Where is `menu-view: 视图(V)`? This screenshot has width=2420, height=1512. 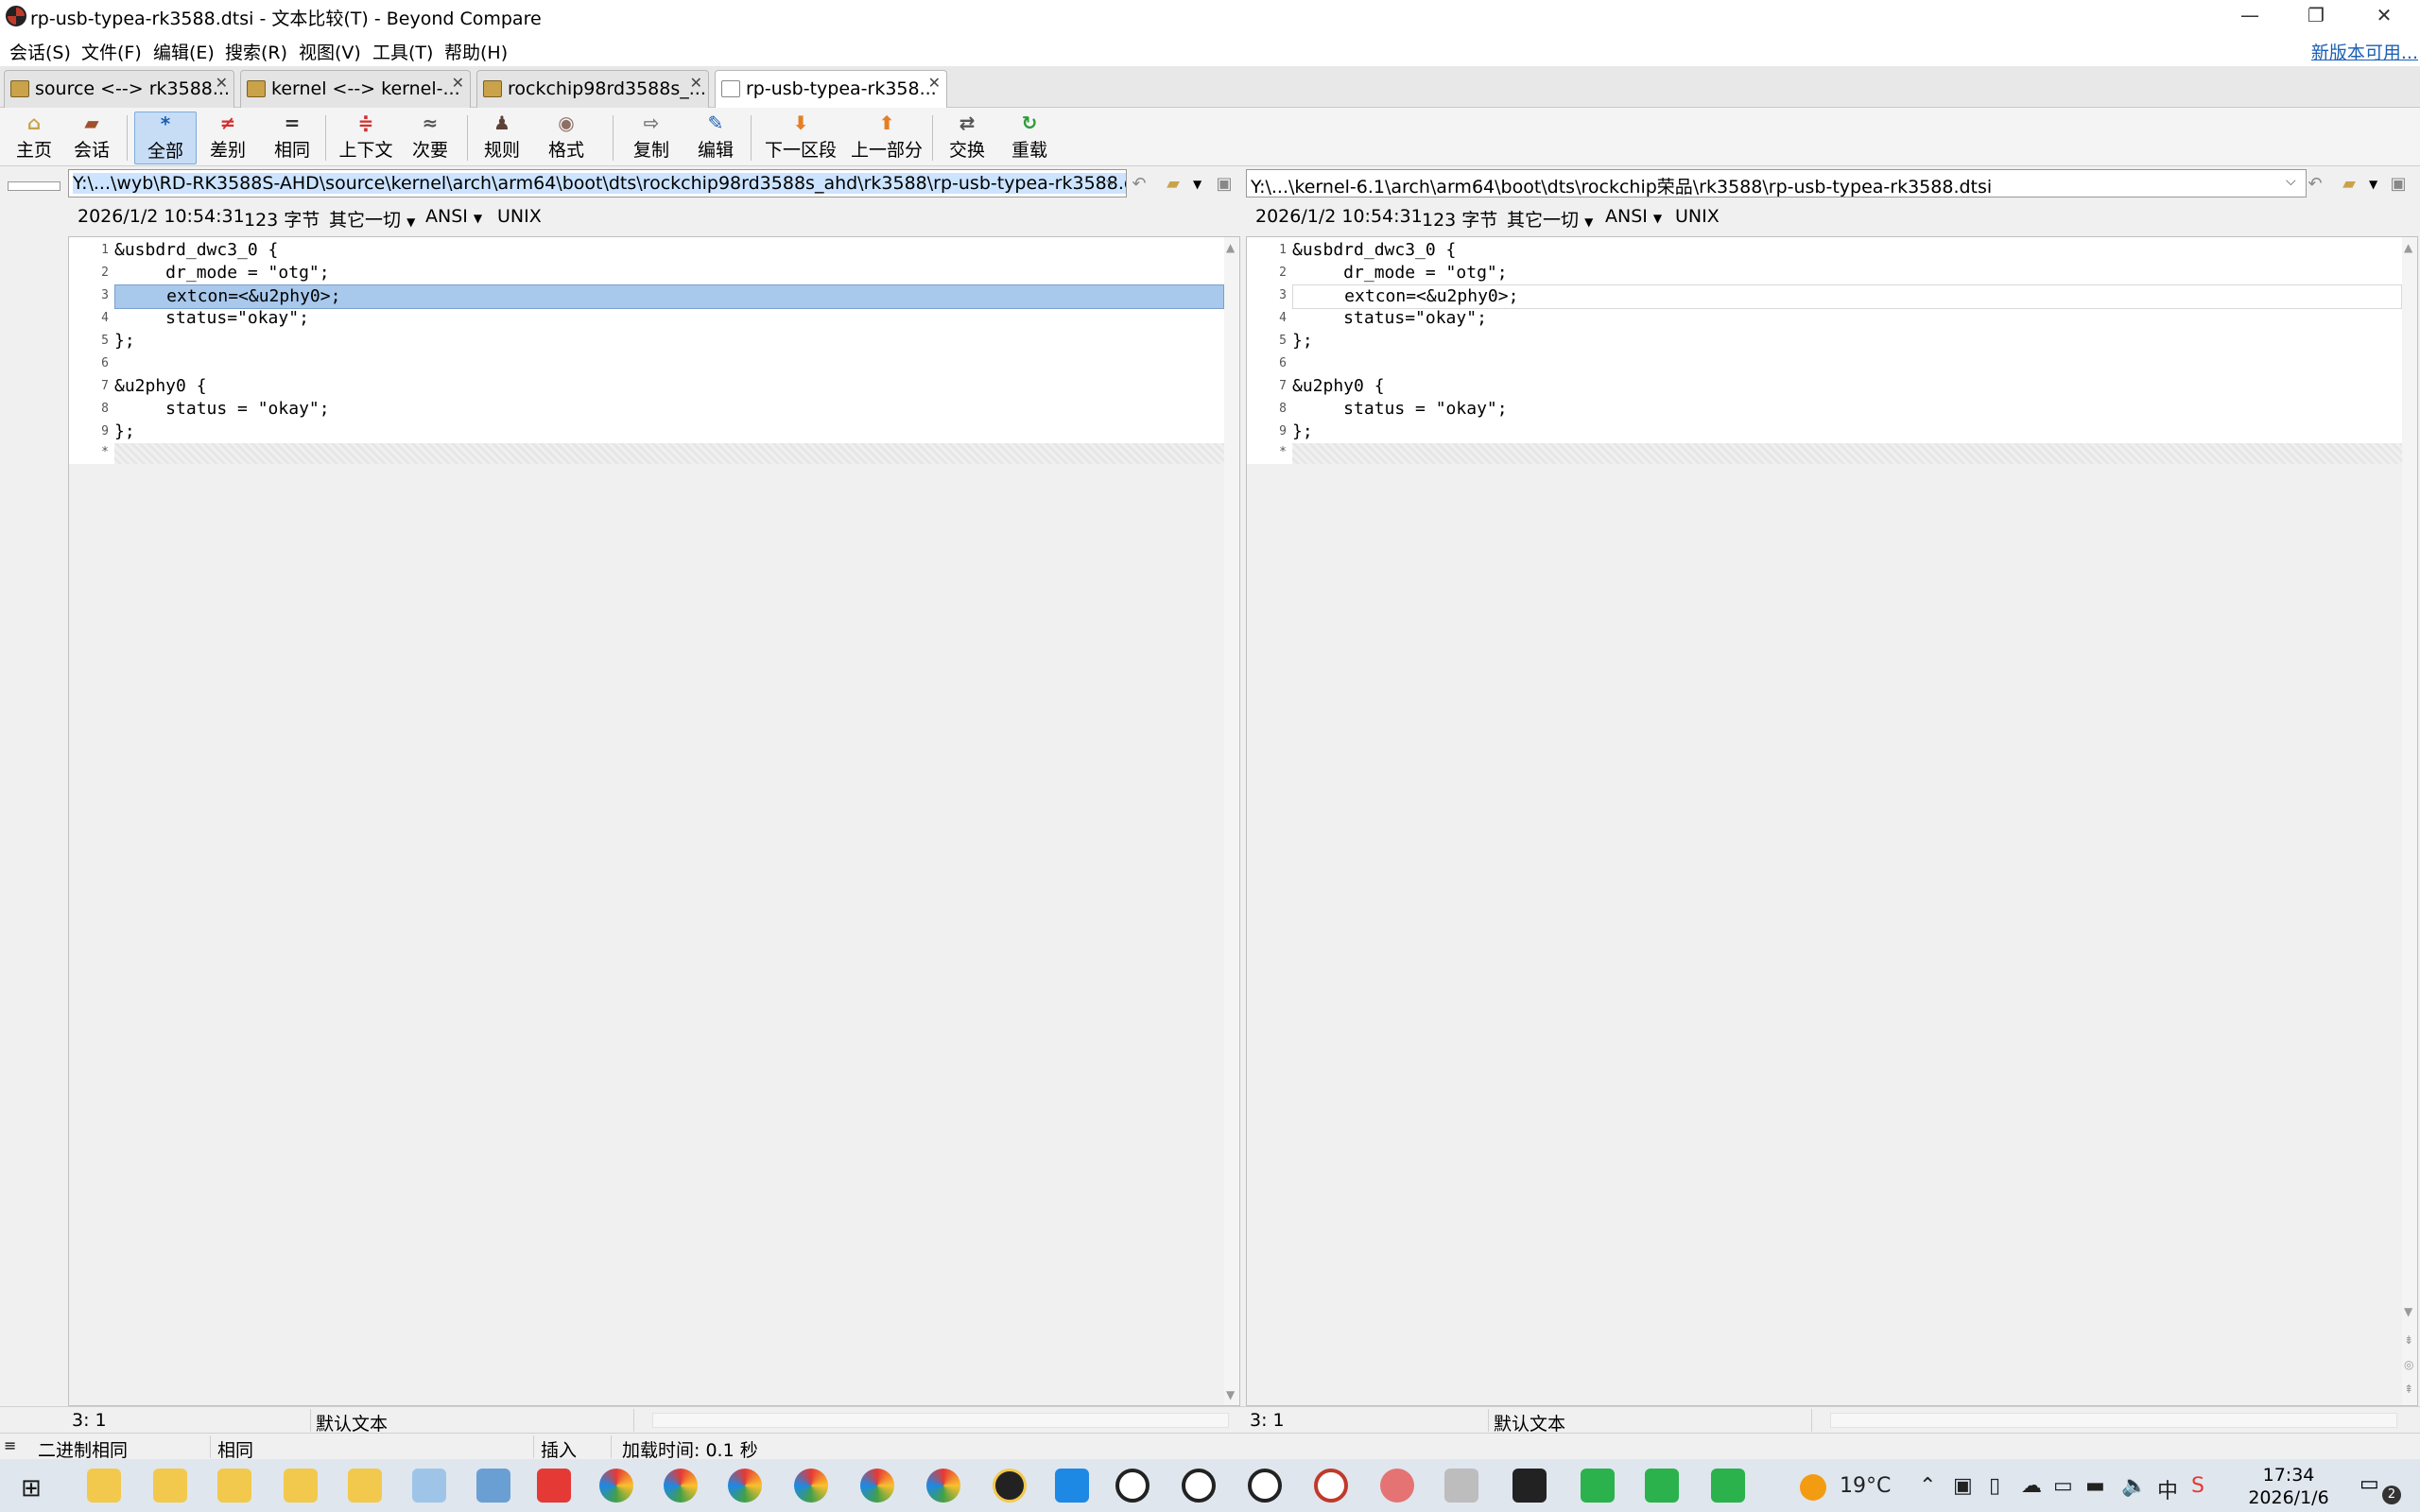 menu-view: 视图(V) is located at coordinates (330, 51).